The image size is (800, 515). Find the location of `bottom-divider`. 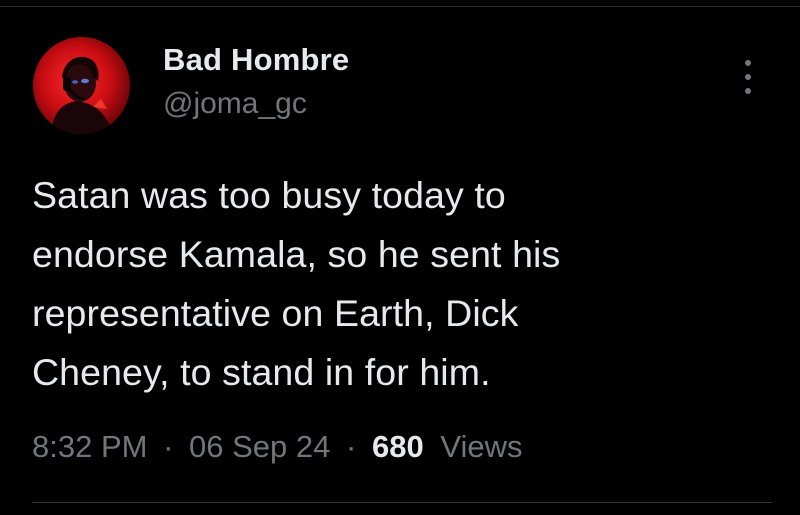

bottom-divider is located at coordinates (402, 502).